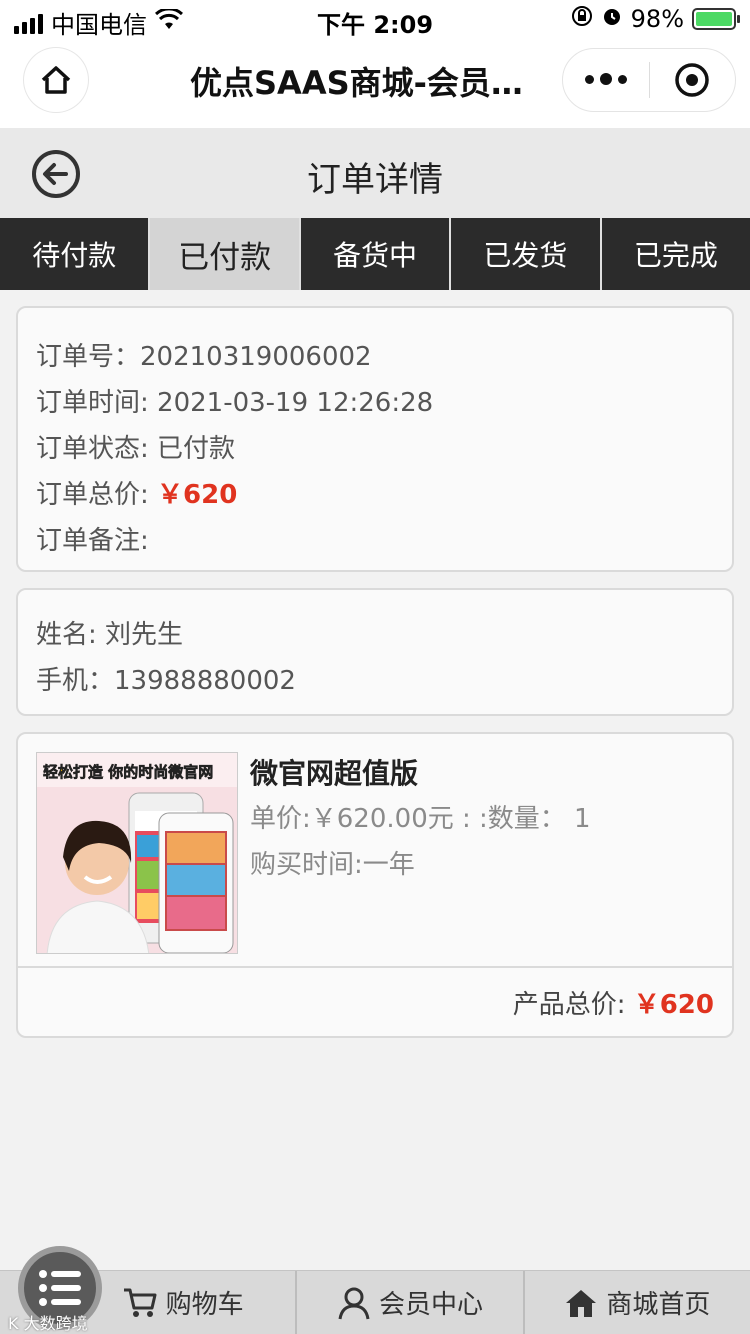  I want to click on target-circle-icon, so click(692, 80).